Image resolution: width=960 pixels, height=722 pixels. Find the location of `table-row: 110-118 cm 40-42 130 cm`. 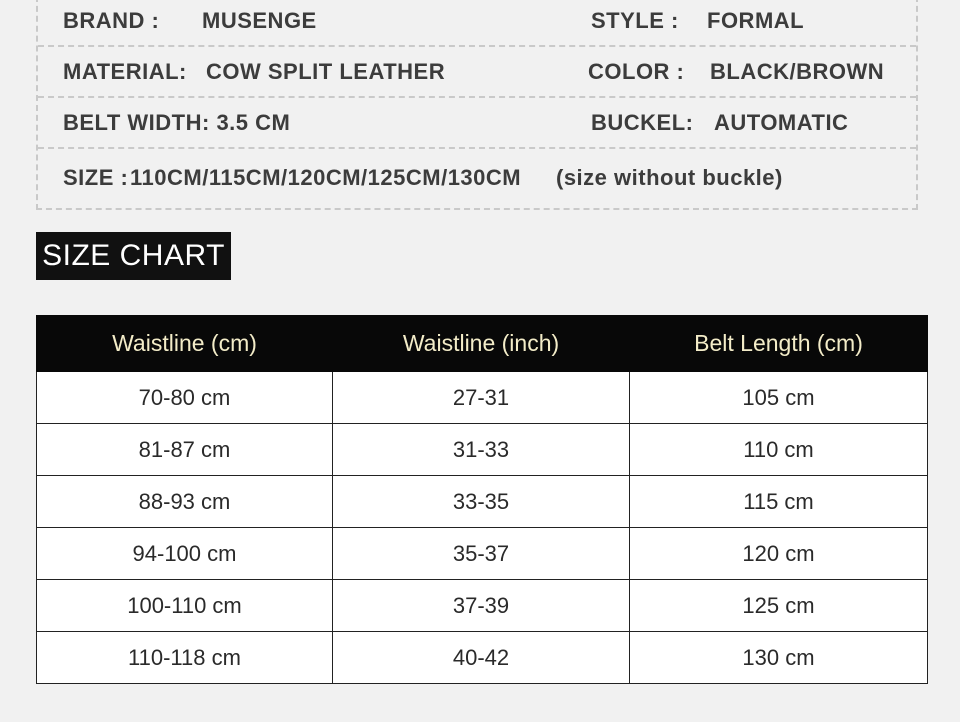

table-row: 110-118 cm 40-42 130 cm is located at coordinates (482, 657).